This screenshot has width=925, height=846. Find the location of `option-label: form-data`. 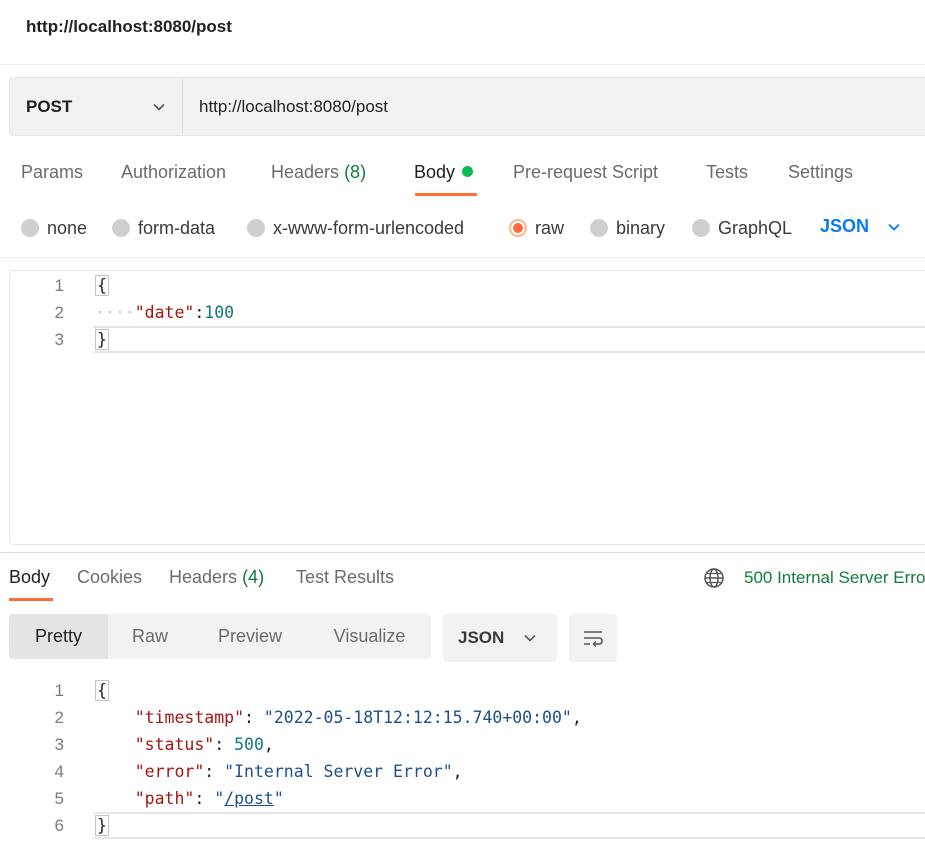

option-label: form-data is located at coordinates (177, 227).